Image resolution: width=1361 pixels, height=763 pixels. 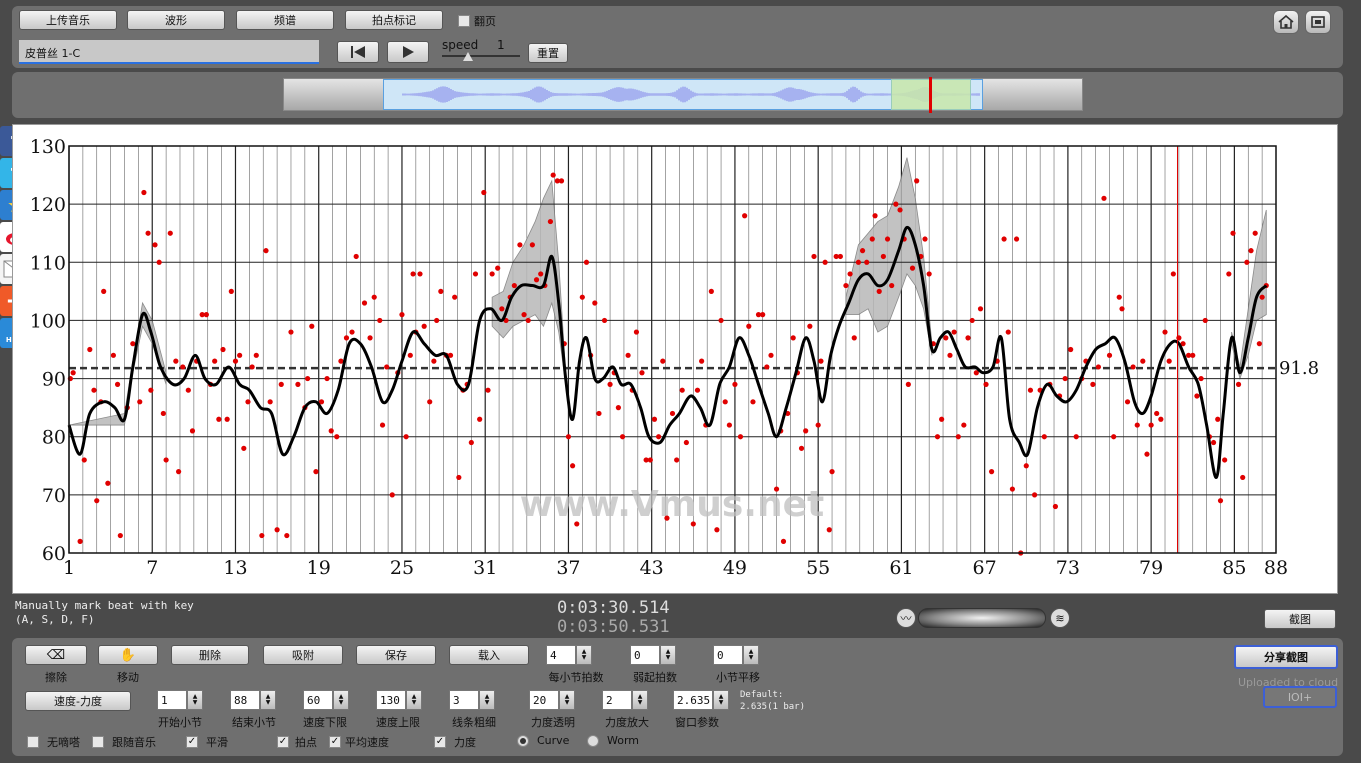 What do you see at coordinates (645, 655) in the screenshot?
I see `pickup-beats-value: 0` at bounding box center [645, 655].